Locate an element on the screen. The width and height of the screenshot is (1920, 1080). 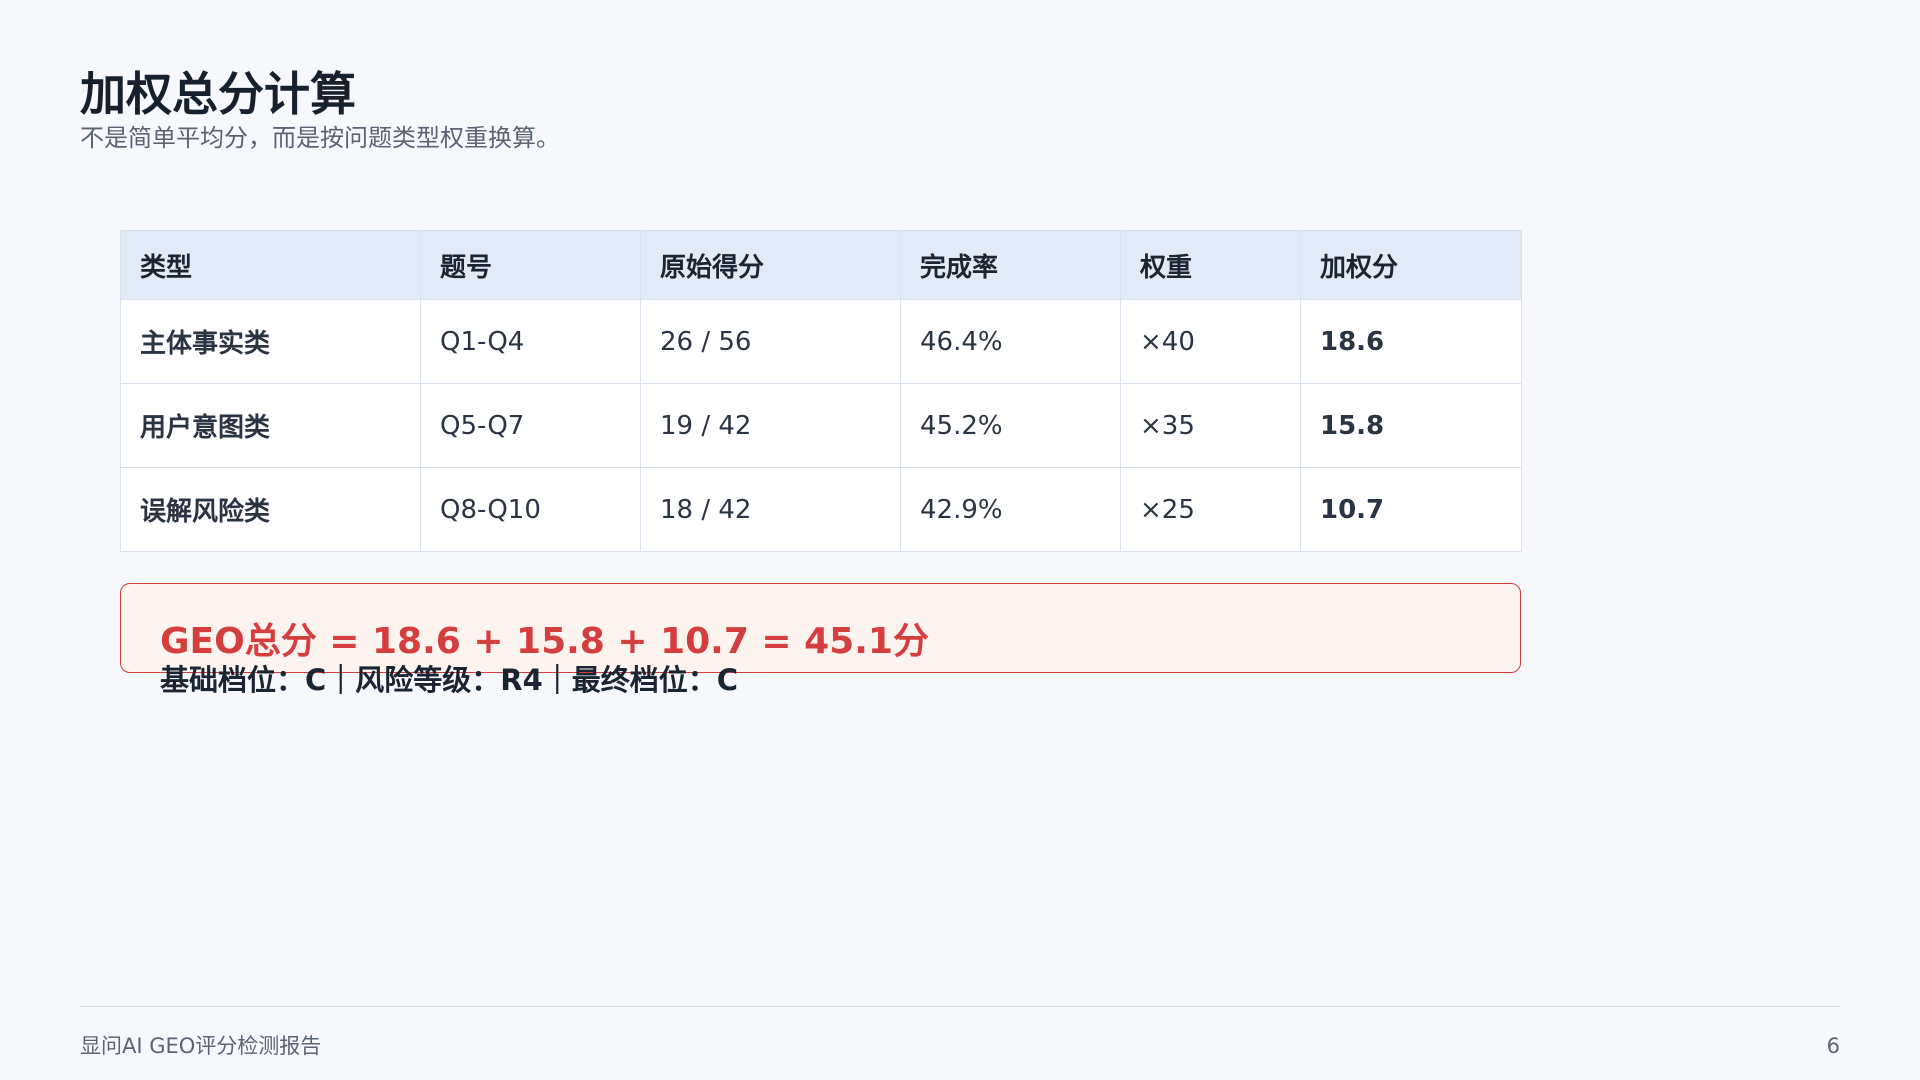
table-row: 主体事实类 Q1-Q4 26 / 56 46.4% ×40 18.6 is located at coordinates (821, 341).